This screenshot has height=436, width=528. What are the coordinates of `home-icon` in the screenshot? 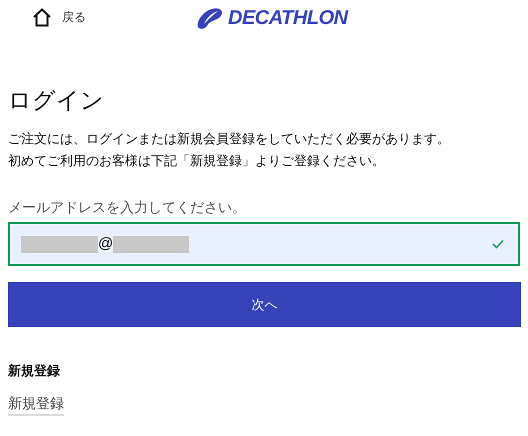 It's located at (42, 17).